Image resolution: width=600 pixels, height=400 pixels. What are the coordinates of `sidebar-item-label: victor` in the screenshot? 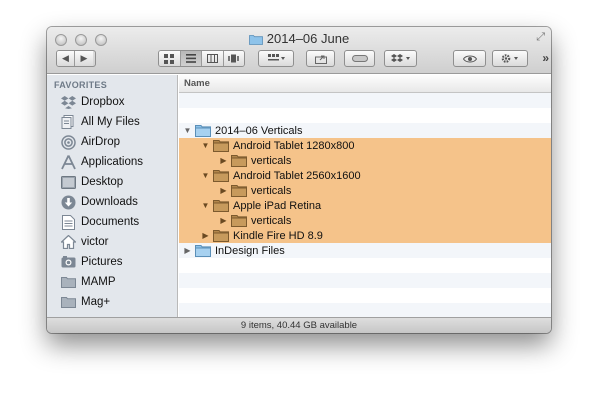 It's located at (95, 242).